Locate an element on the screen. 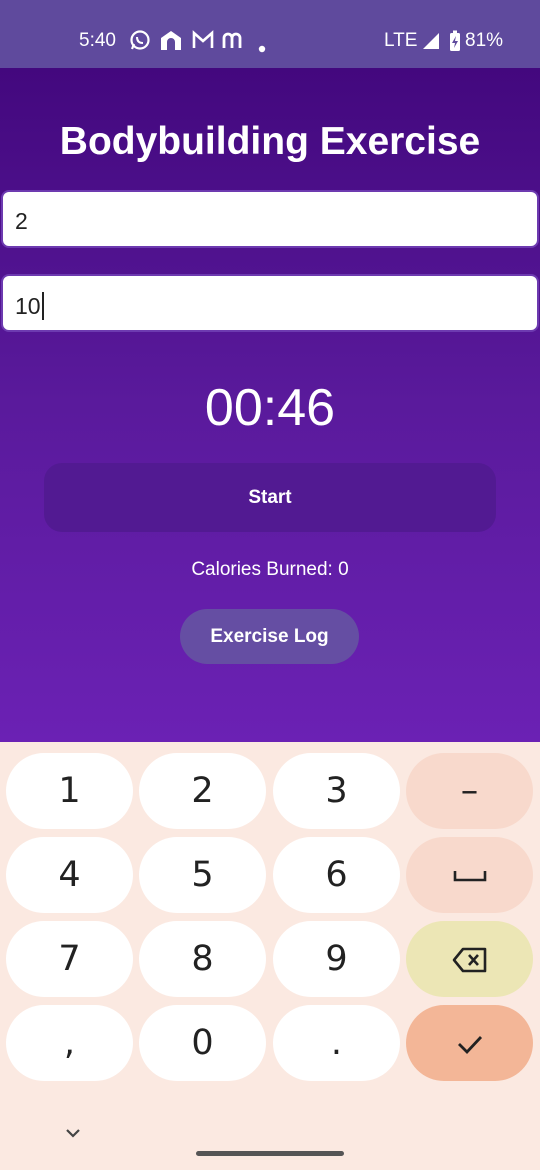 This screenshot has height=1170, width=540. page-title: Bodybuilding Exercise is located at coordinates (270, 141).